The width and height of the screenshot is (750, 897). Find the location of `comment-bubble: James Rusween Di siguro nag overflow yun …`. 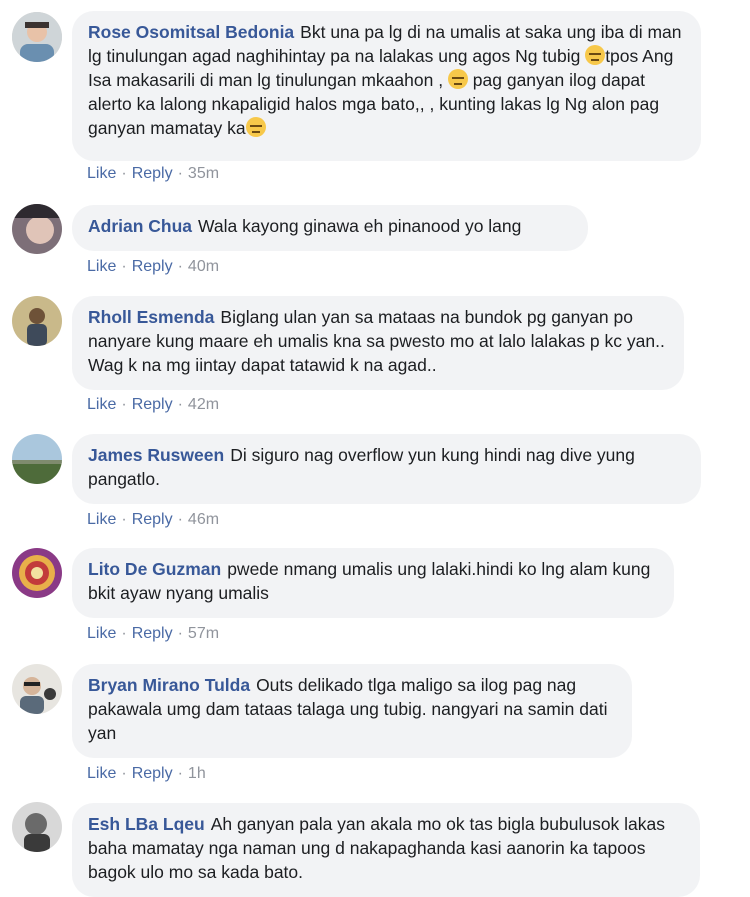

comment-bubble: James Rusween Di siguro nag overflow yun … is located at coordinates (386, 469).